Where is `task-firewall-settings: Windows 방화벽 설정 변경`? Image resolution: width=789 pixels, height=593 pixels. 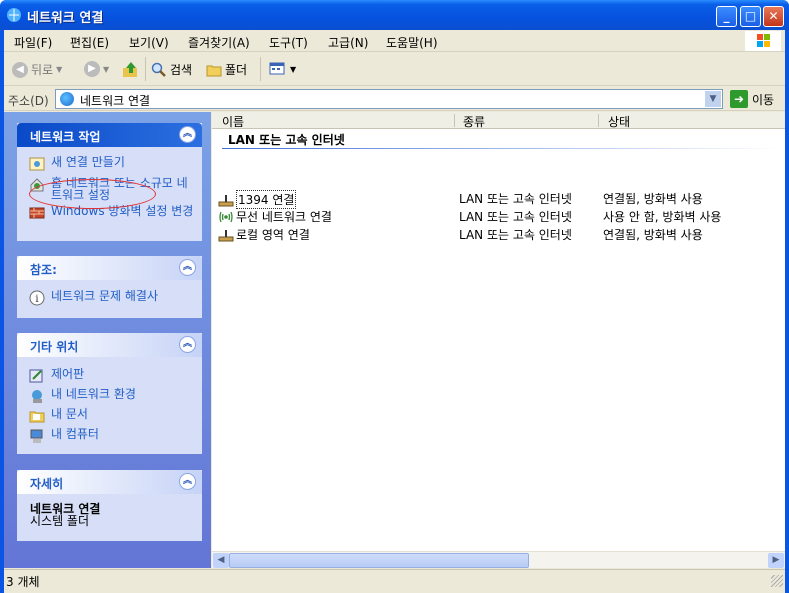
task-firewall-settings: Windows 방화벽 설정 변경 is located at coordinates (112, 213).